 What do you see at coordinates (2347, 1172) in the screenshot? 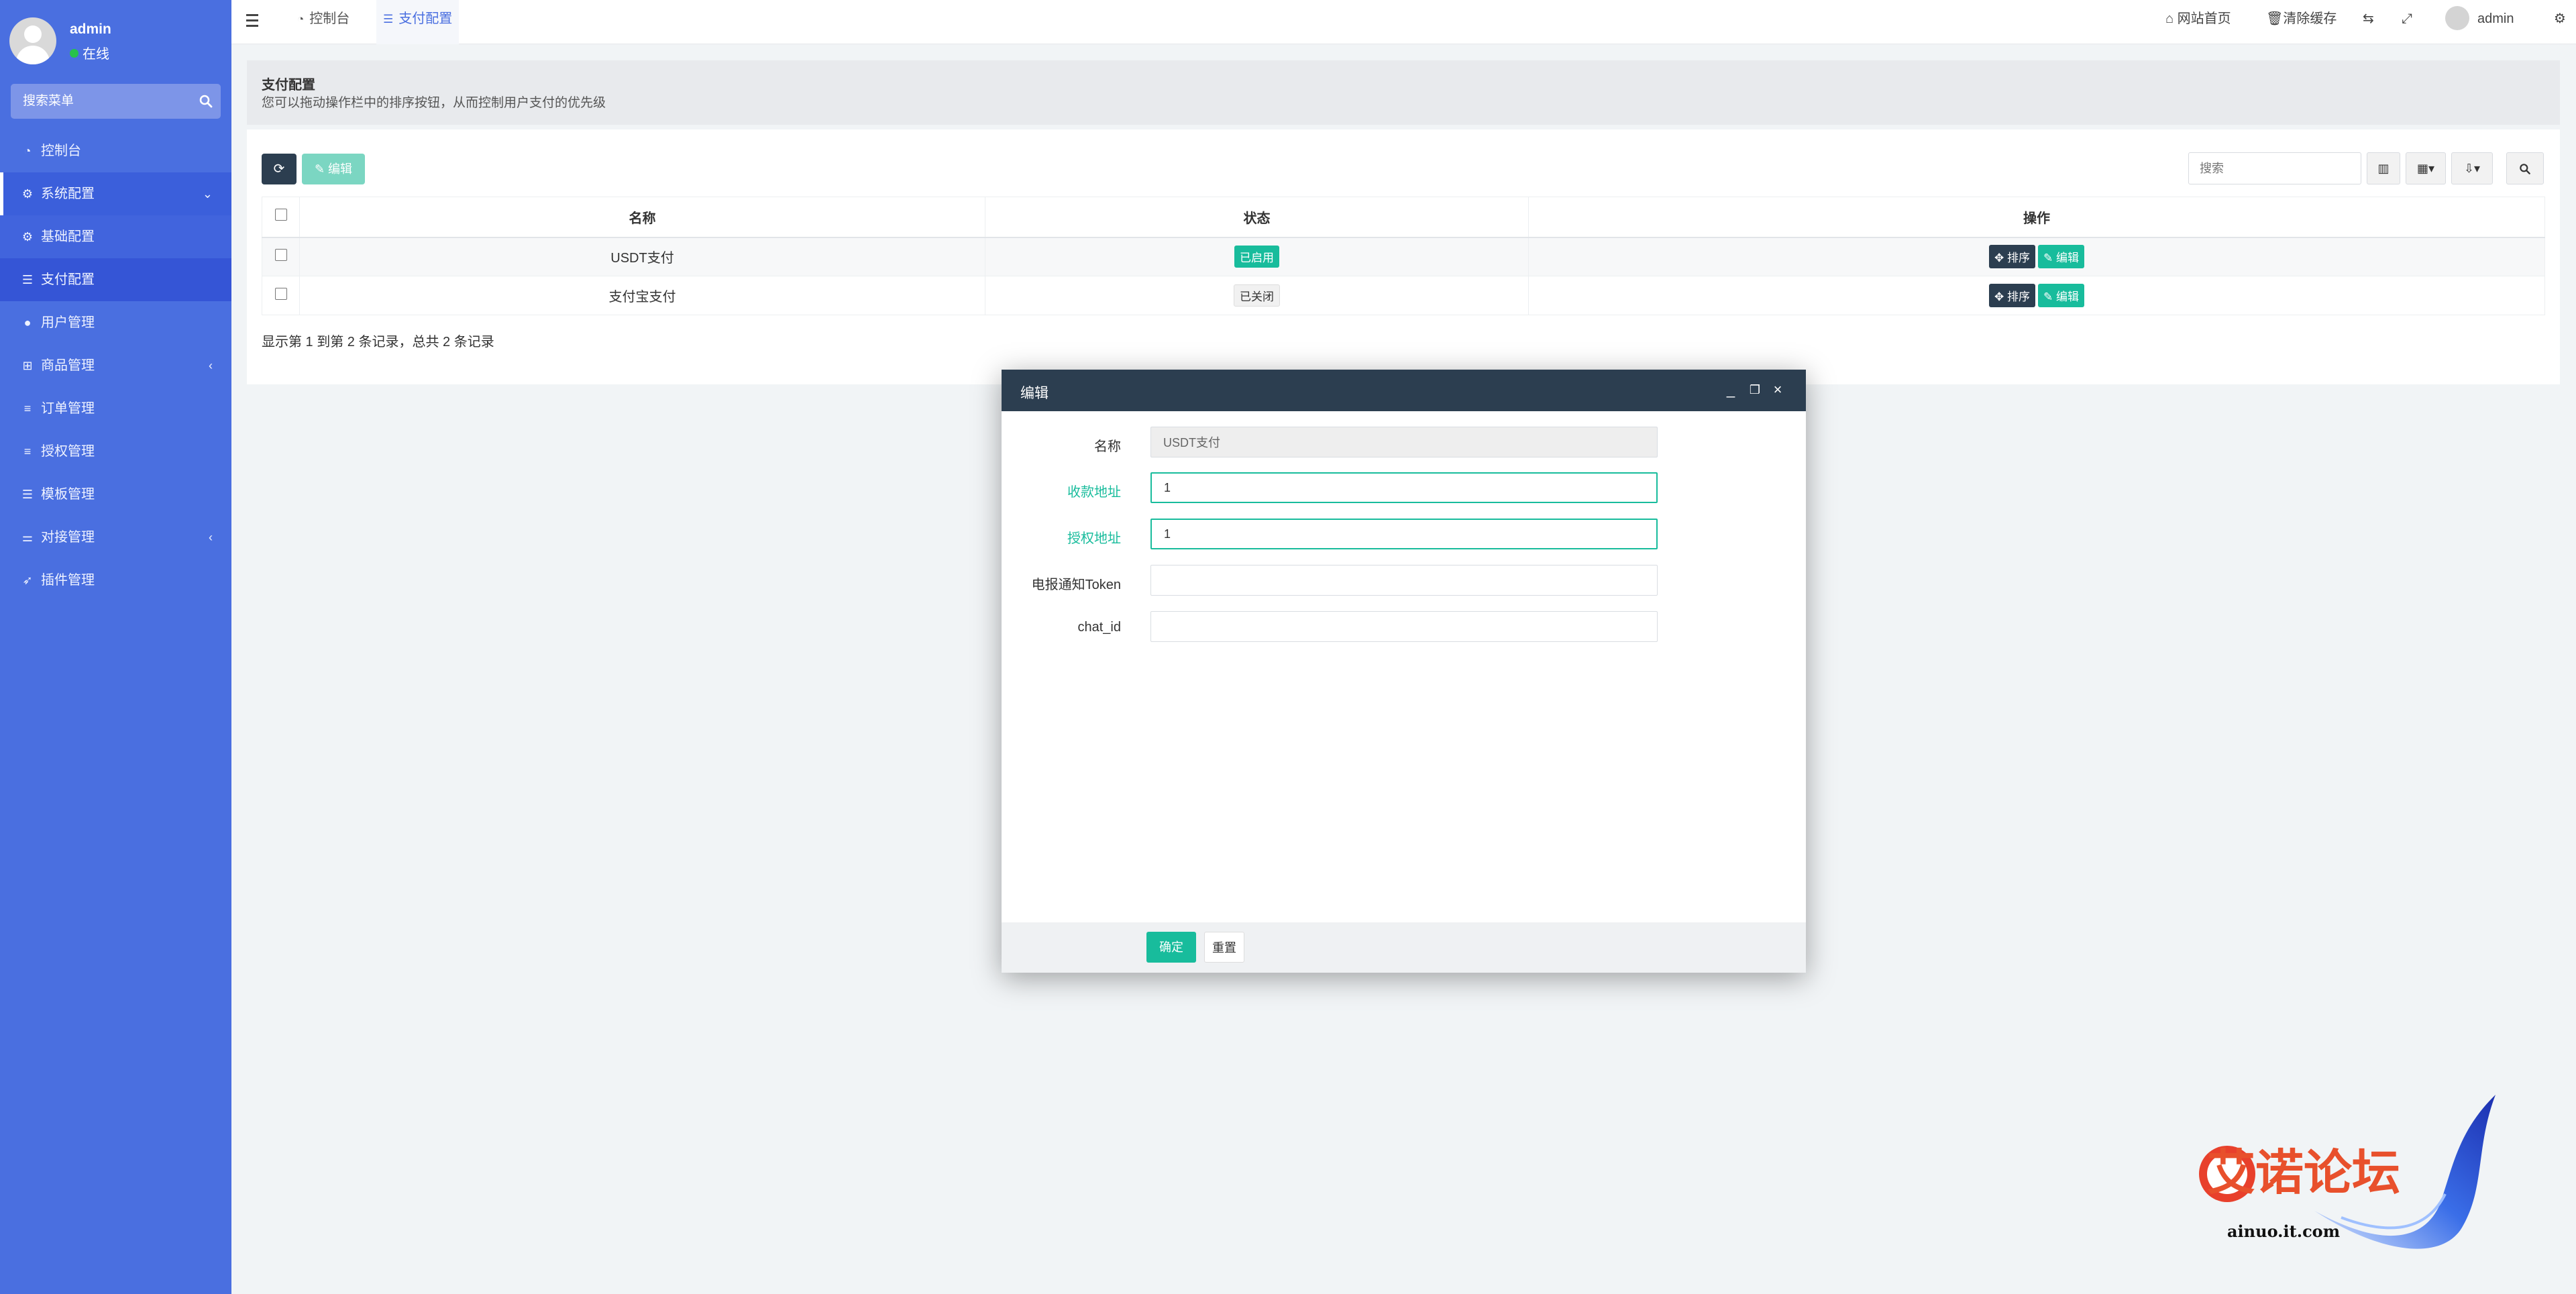
I see `logo-graphic: 艾诺论坛 ainuo.it.com` at bounding box center [2347, 1172].